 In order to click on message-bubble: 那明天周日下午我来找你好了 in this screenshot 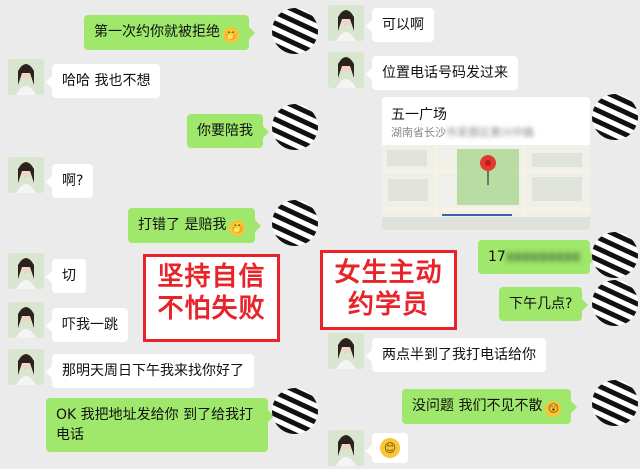, I will do `click(150, 371)`.